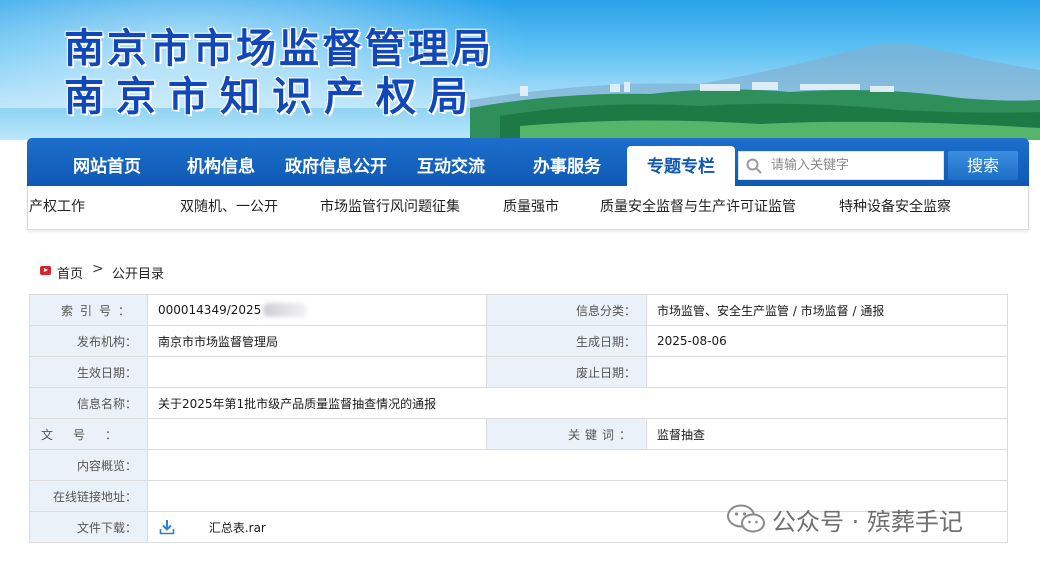 The image size is (1040, 561). I want to click on download-icon, so click(167, 527).